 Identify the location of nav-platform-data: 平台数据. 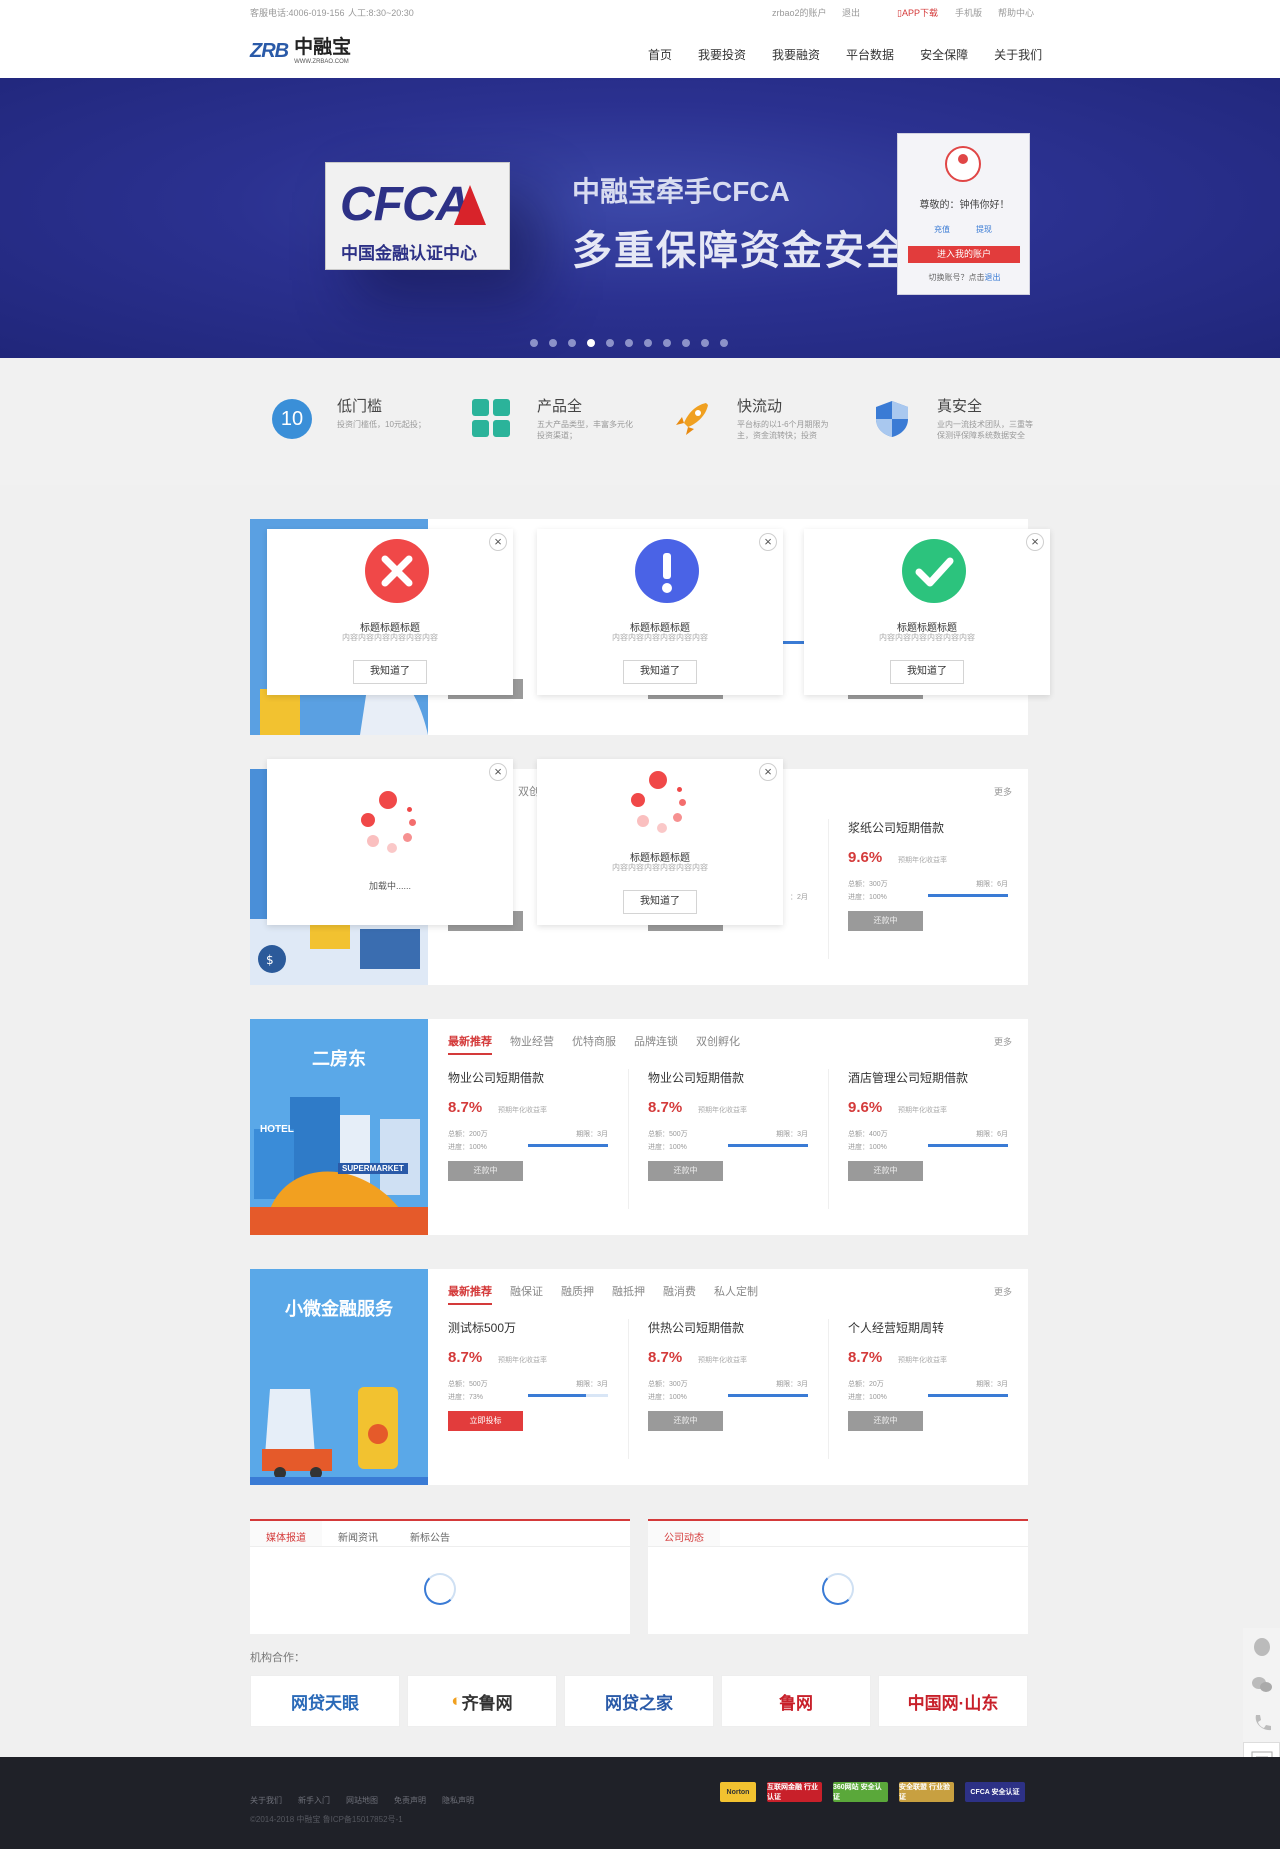
(870, 54).